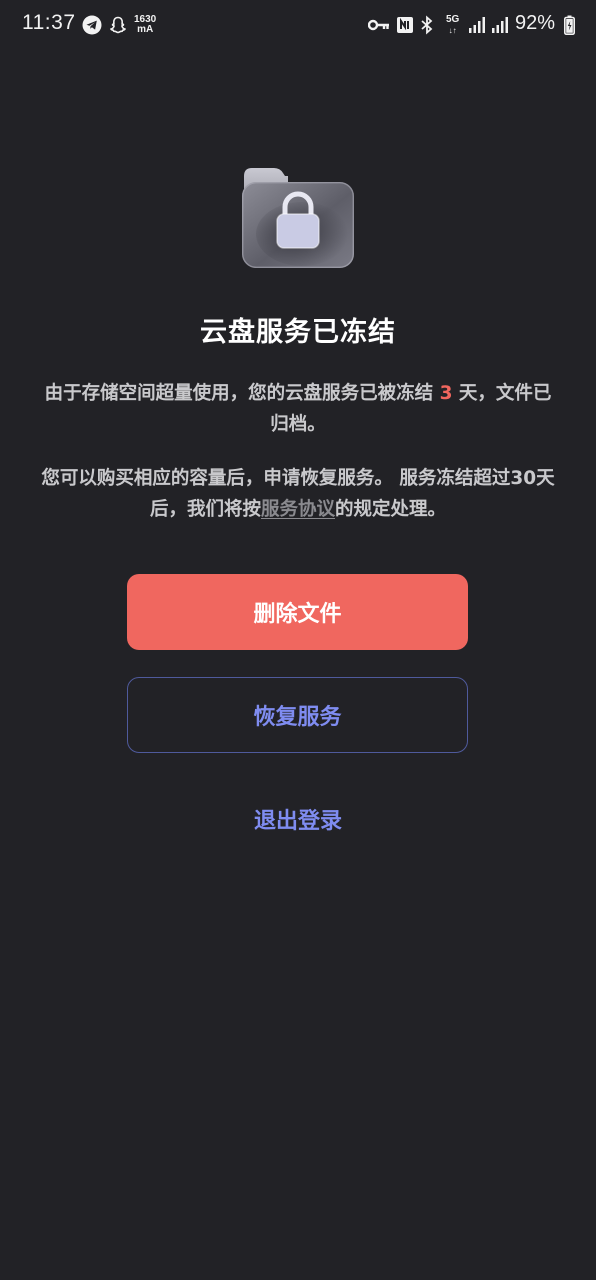 Image resolution: width=596 pixels, height=1280 pixels. Describe the element at coordinates (145, 29) in the screenshot. I see `current-unit: mA` at that location.